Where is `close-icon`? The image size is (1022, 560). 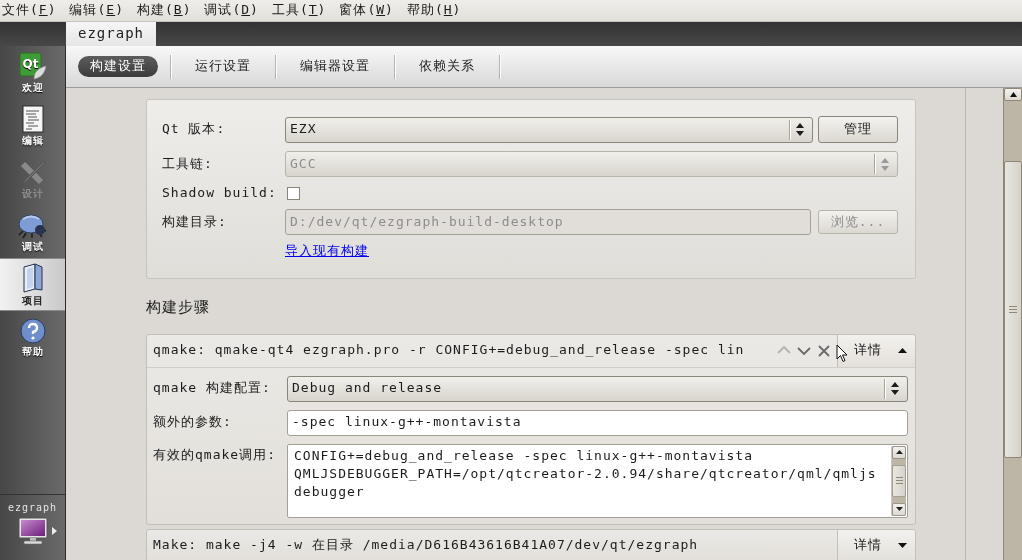 close-icon is located at coordinates (824, 350).